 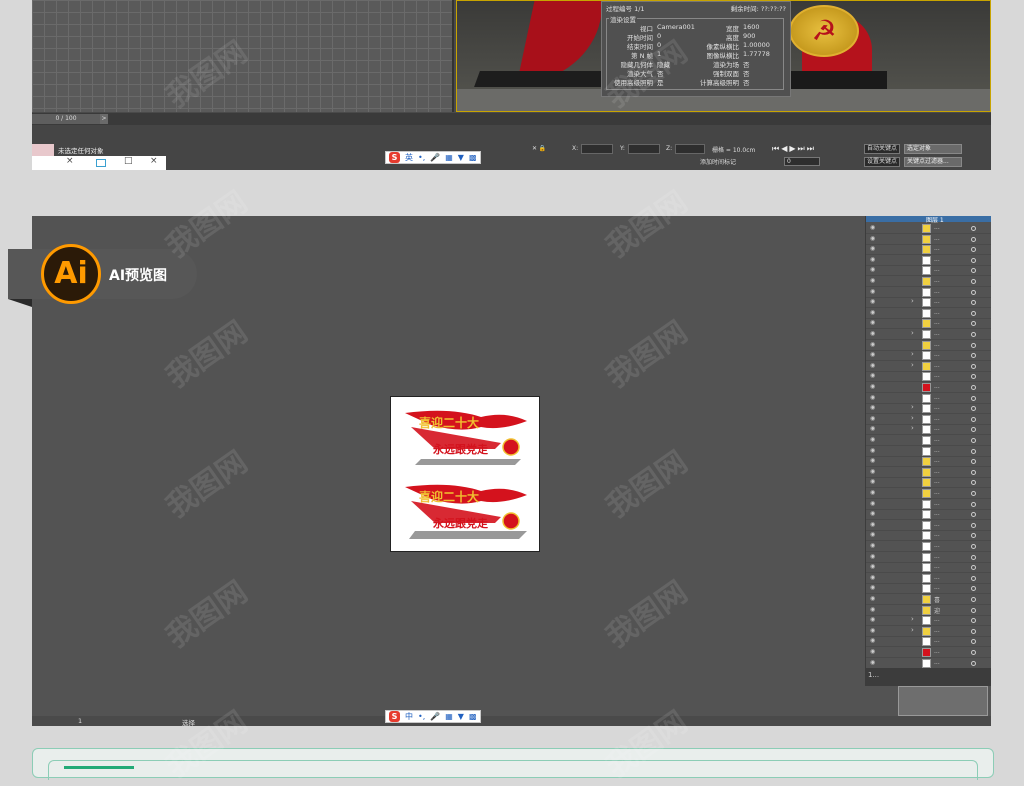 I want to click on add-time-tag-button: 添加时间标记, so click(x=718, y=161).